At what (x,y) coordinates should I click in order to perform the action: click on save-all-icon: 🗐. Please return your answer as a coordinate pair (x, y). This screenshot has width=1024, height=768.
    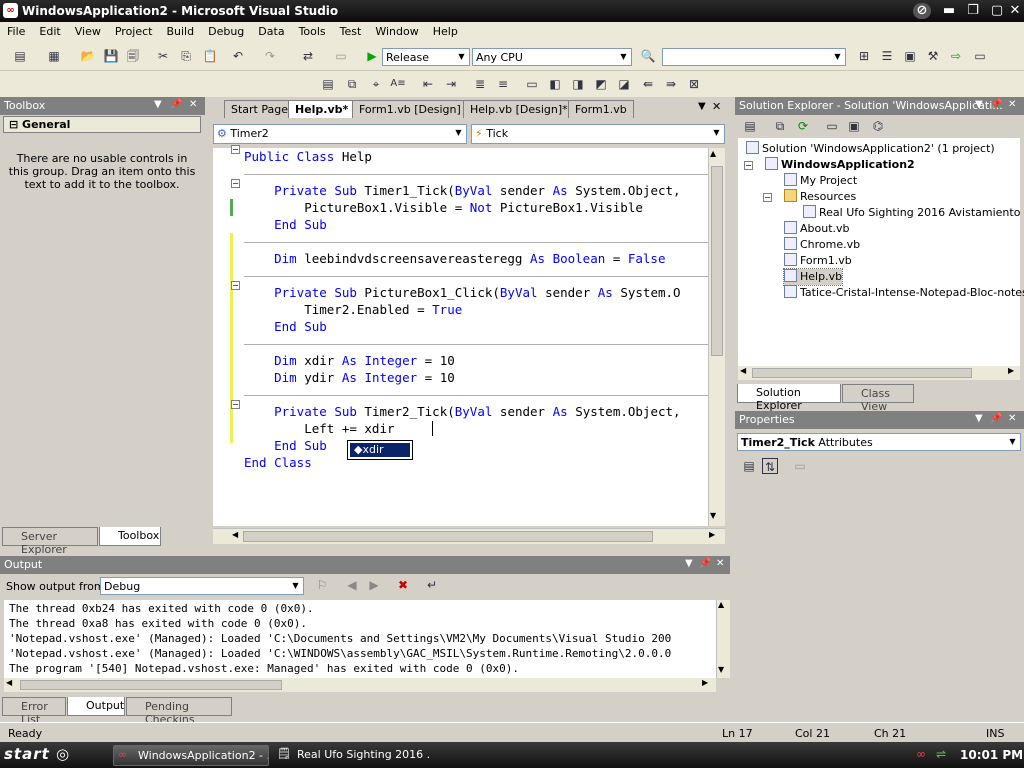
    Looking at the image, I should click on (133, 56).